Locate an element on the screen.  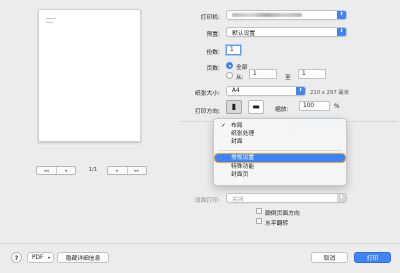
printer-select: ⬍ is located at coordinates (286, 15).